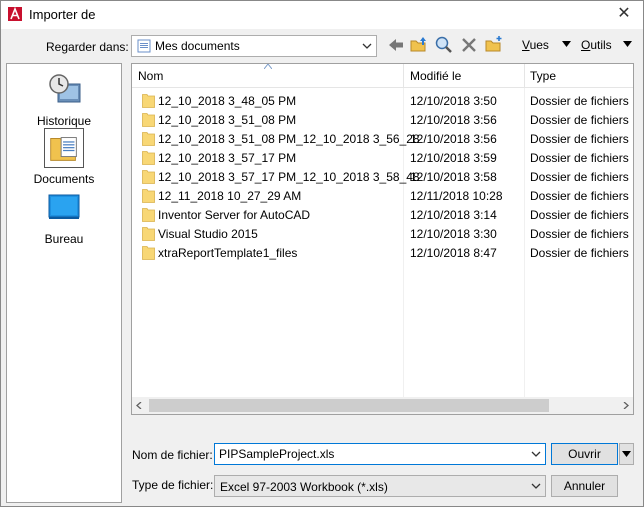 The width and height of the screenshot is (644, 507). I want to click on file-modified: 12/10/2018 3:56, so click(453, 120).